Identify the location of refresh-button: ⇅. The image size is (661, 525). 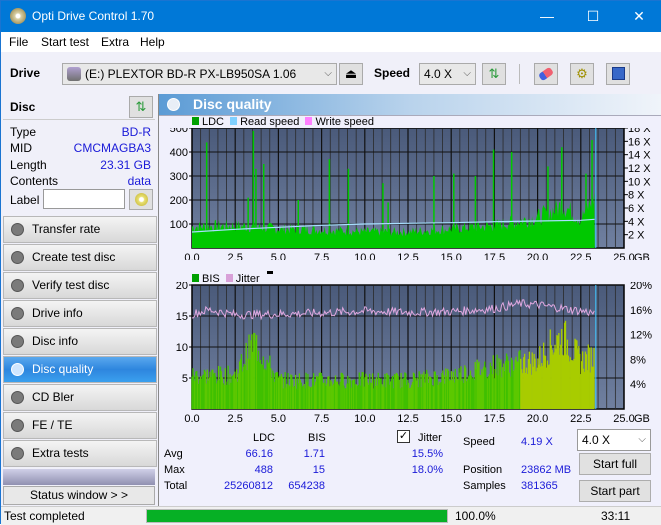
(494, 74).